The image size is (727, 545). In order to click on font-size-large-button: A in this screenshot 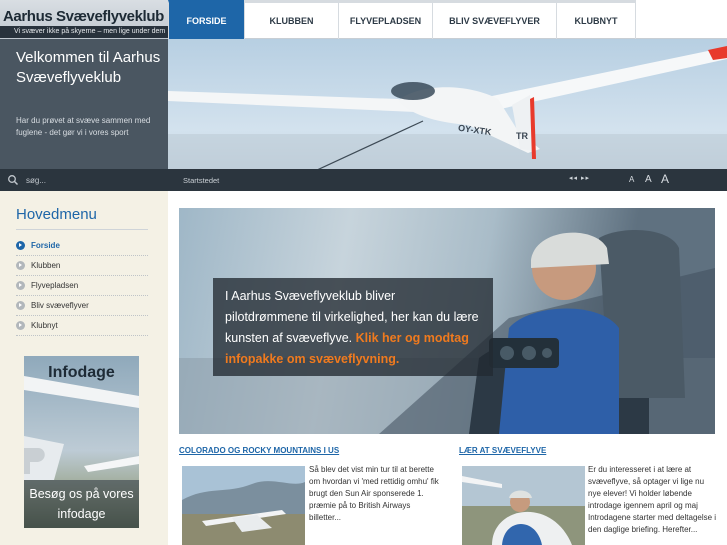, I will do `click(665, 179)`.